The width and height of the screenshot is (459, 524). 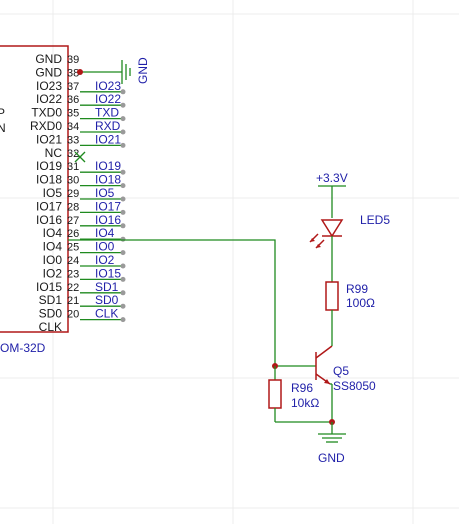 What do you see at coordinates (73, 194) in the screenshot?
I see `pin-number: 29` at bounding box center [73, 194].